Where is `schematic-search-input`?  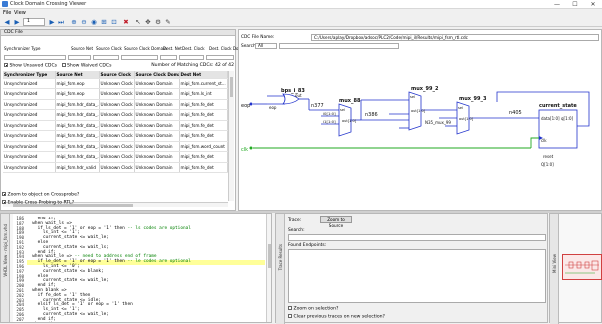 schematic-search-input is located at coordinates (339, 46).